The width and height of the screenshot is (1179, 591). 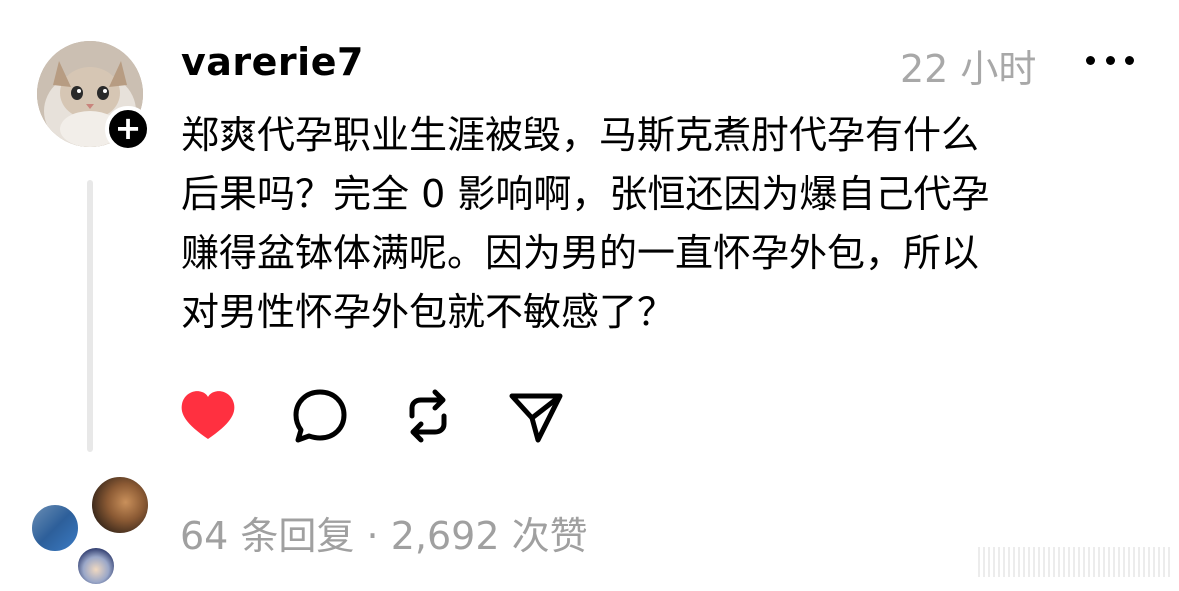 I want to click on watermark, so click(x=1074, y=562).